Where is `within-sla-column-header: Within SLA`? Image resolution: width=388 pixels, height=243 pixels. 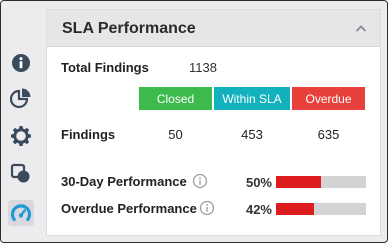 within-sla-column-header: Within SLA is located at coordinates (252, 98).